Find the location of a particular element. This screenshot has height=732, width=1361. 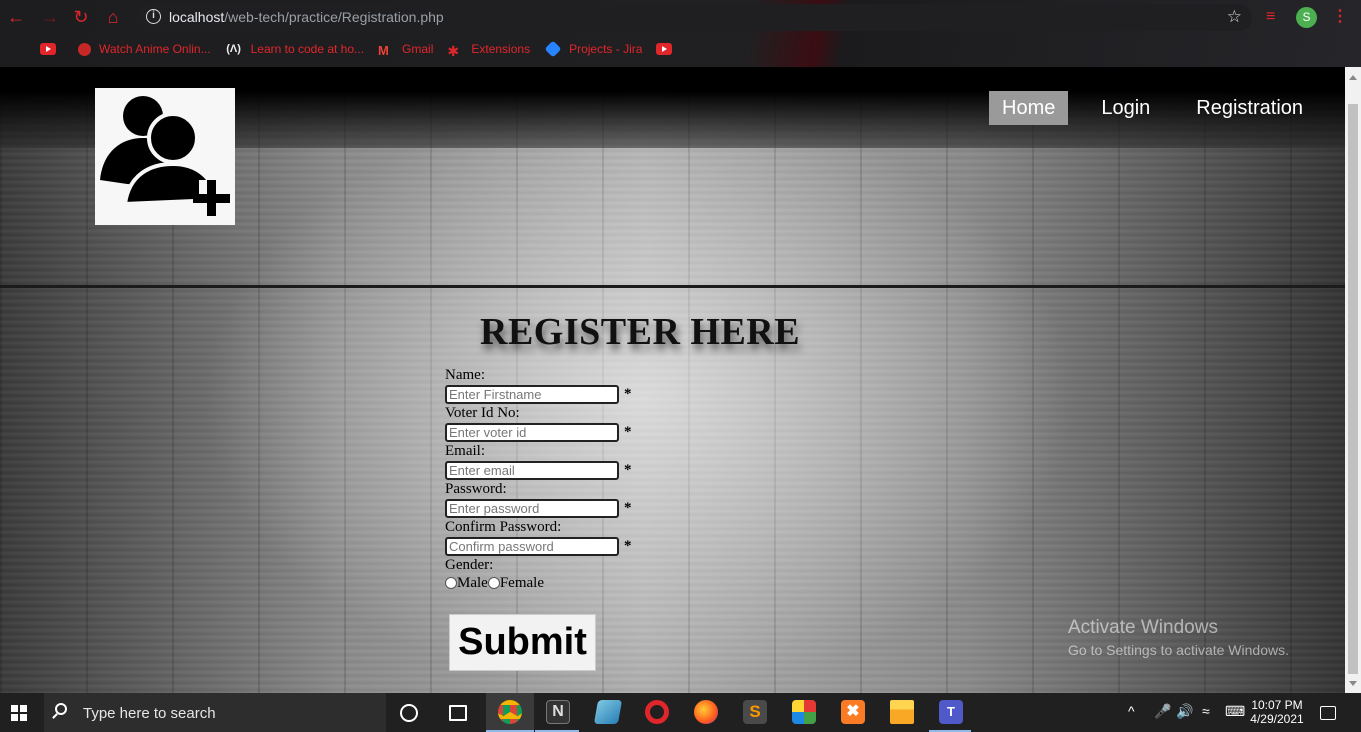

windows-start-icon is located at coordinates (19, 713).